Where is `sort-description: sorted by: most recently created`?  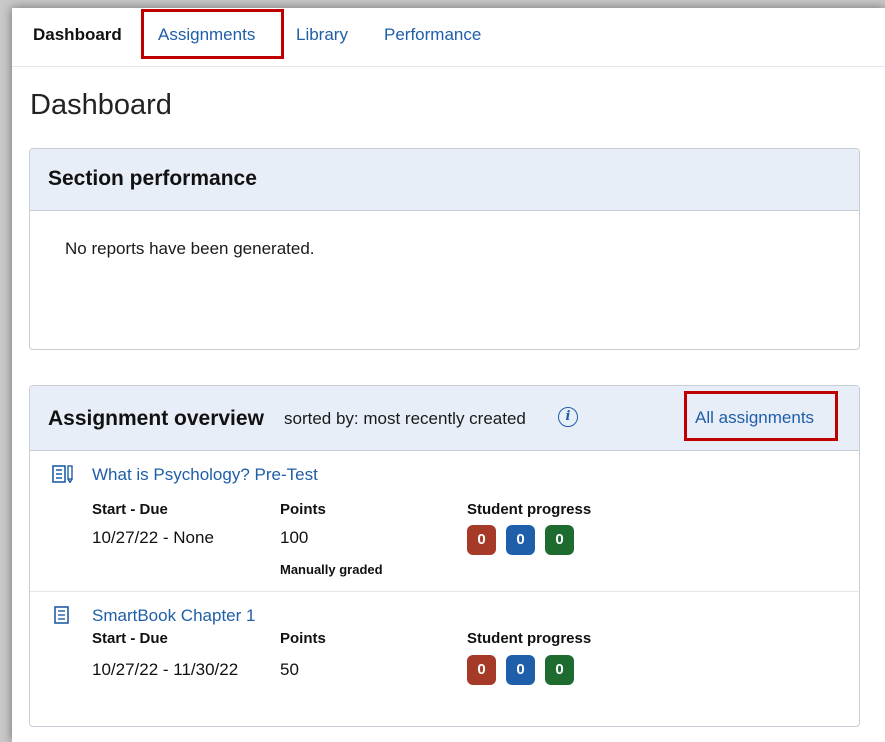
sort-description: sorted by: most recently created is located at coordinates (405, 418).